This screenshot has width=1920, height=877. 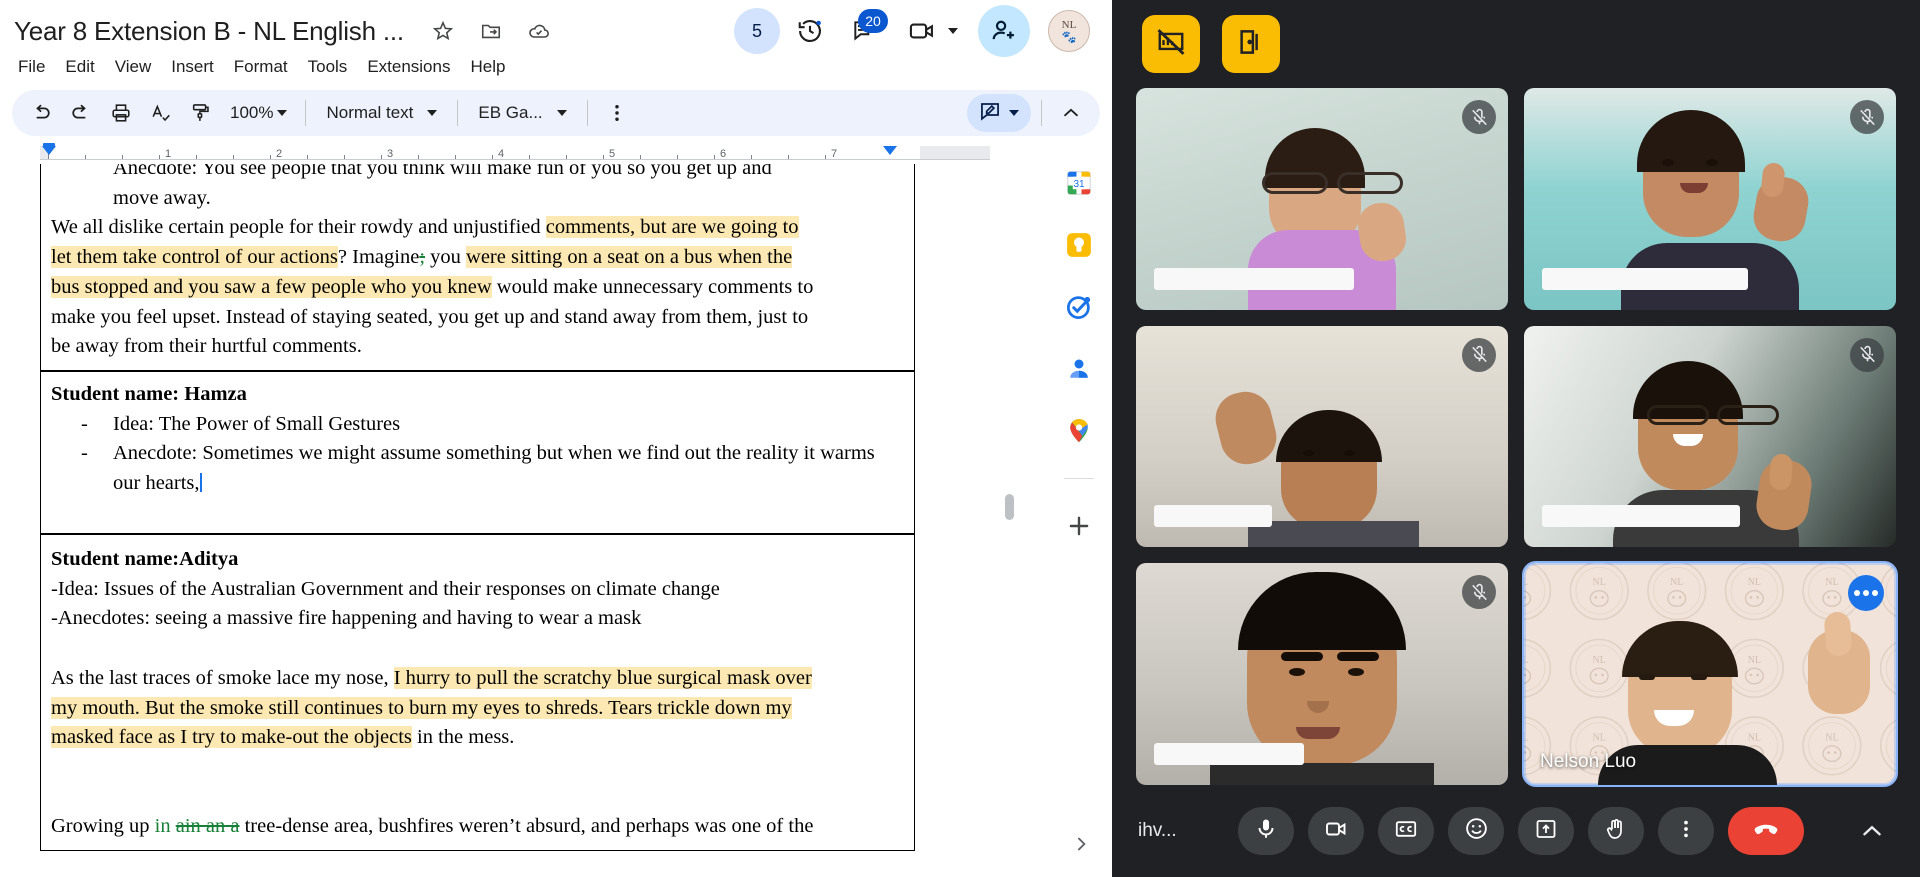 I want to click on spelling-grammar-icon, so click(x=161, y=113).